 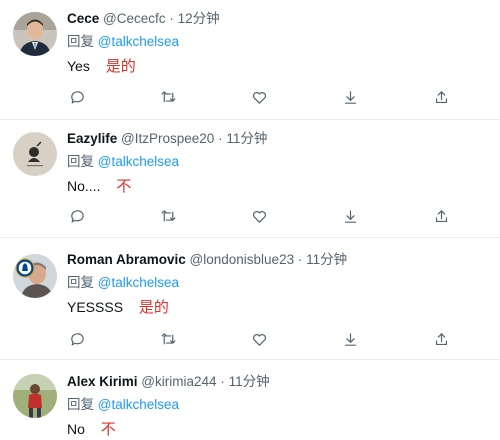 What do you see at coordinates (277, 66) in the screenshot?
I see `tweet-text: Yes 是的` at bounding box center [277, 66].